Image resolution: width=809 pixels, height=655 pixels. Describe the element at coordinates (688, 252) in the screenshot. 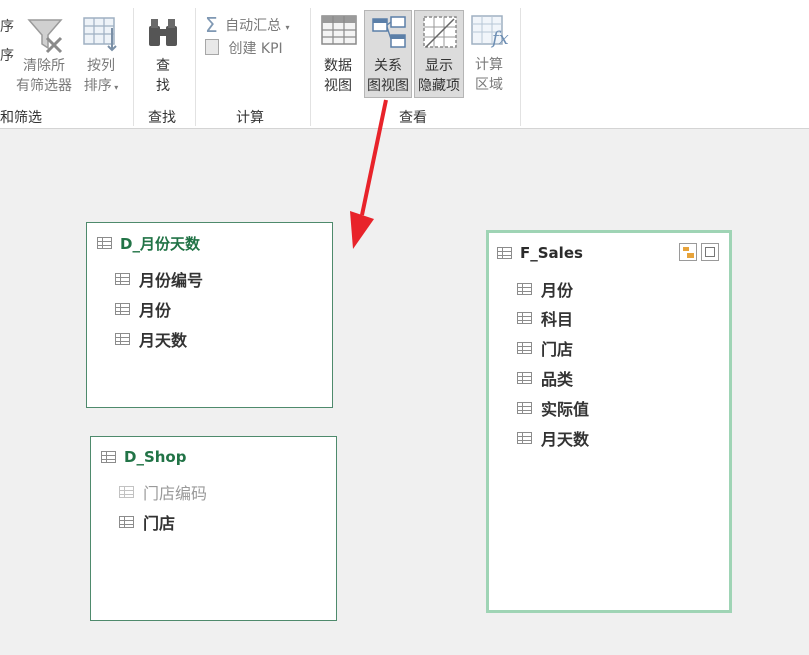

I see `collapse-table-icon` at that location.